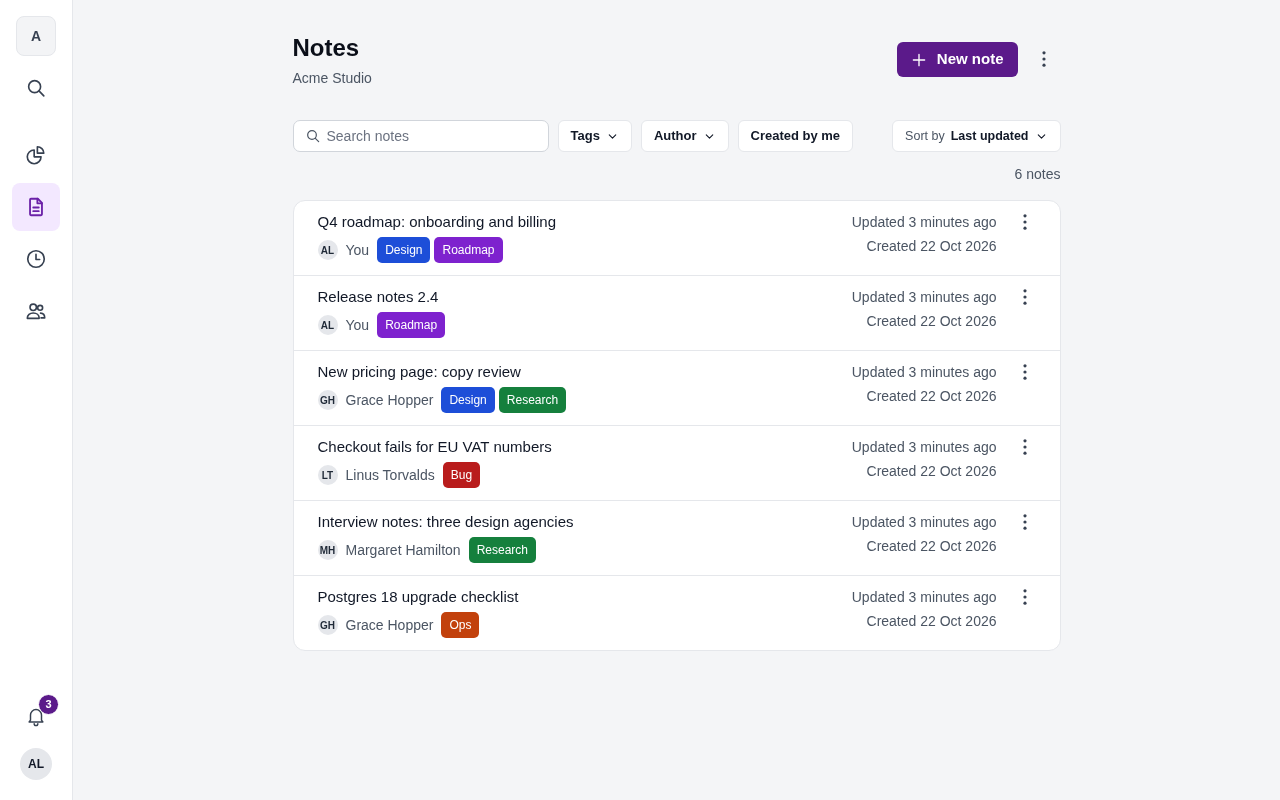 The width and height of the screenshot is (1280, 800). What do you see at coordinates (36, 207) in the screenshot?
I see `nav-item` at bounding box center [36, 207].